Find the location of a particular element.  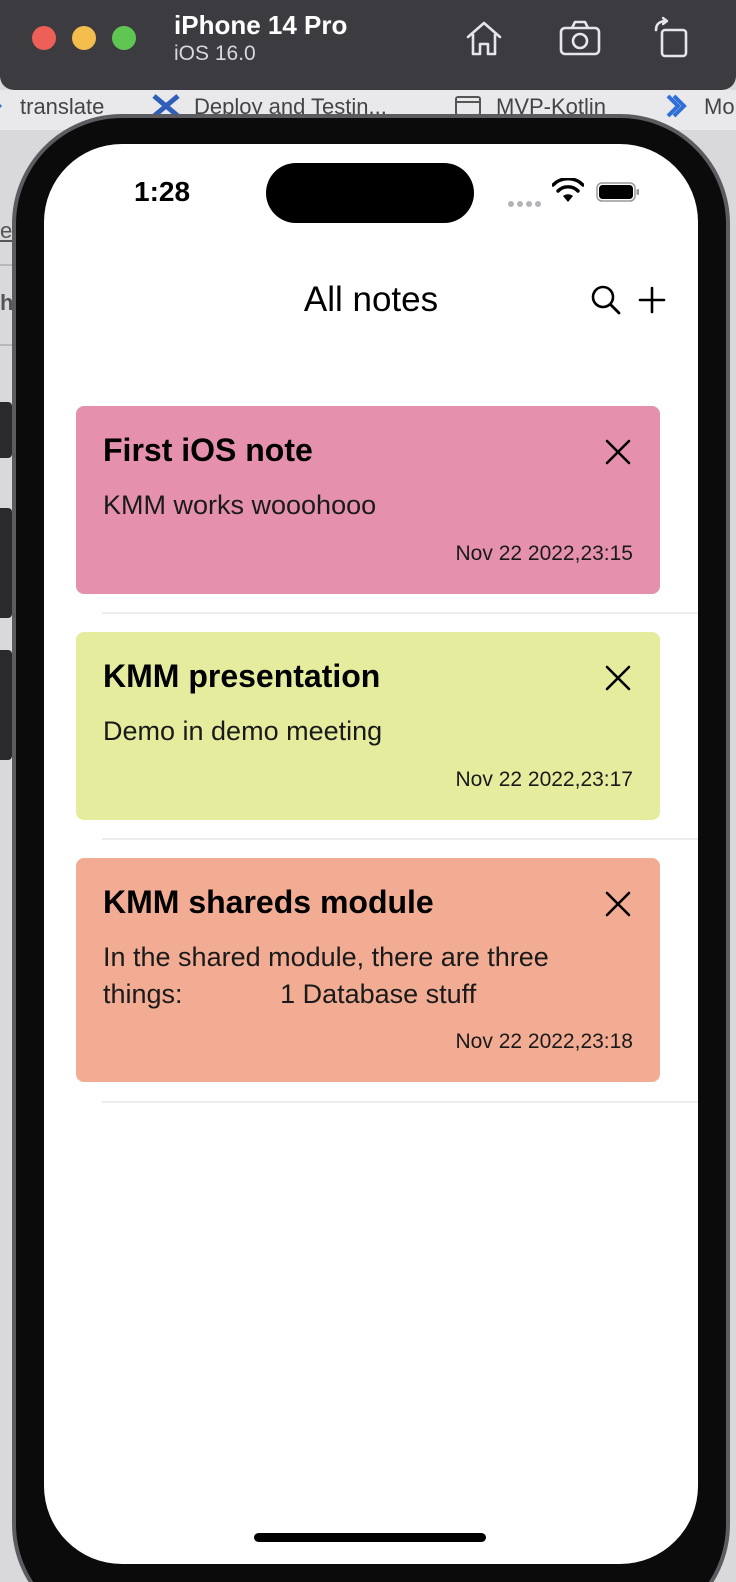

home-icon is located at coordinates (484, 38).